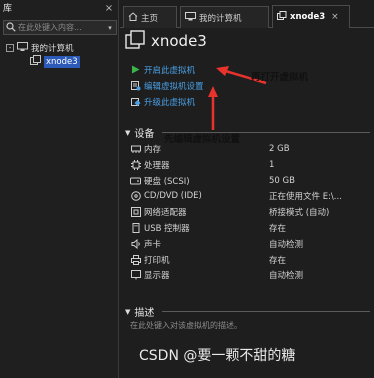 This screenshot has height=378, width=374. Describe the element at coordinates (202, 139) in the screenshot. I see `annotation-edit-settings-first: 先编辑虚拟机设置` at that location.